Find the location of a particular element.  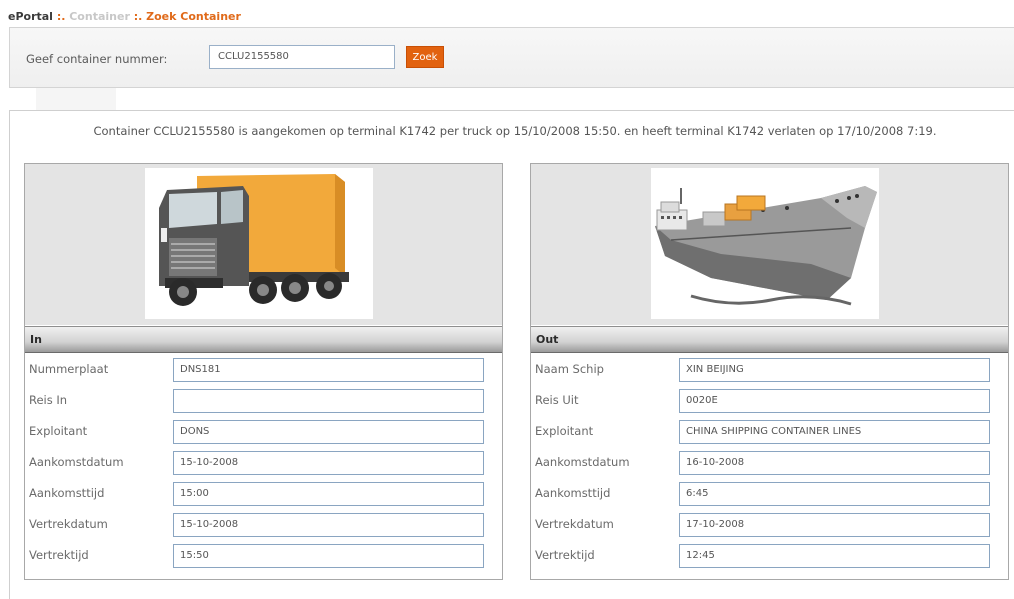

out-row-vertrektijd: Vertrektijd 12:45 is located at coordinates (769, 555).